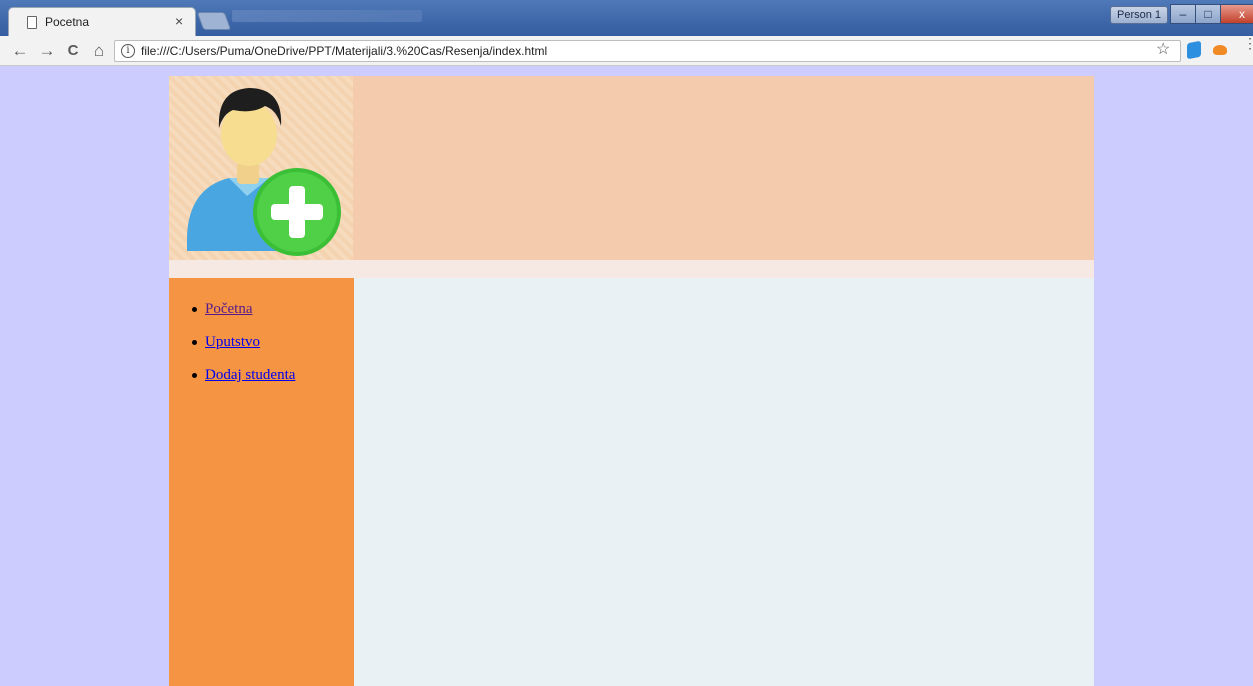 The height and width of the screenshot is (686, 1253). Describe the element at coordinates (261, 168) in the screenshot. I see `add-user-icon` at that location.